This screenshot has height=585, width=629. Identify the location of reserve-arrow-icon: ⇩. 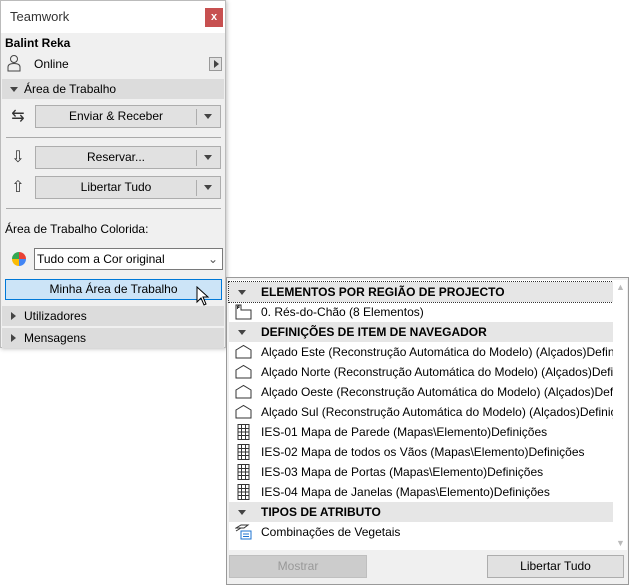
(18, 157).